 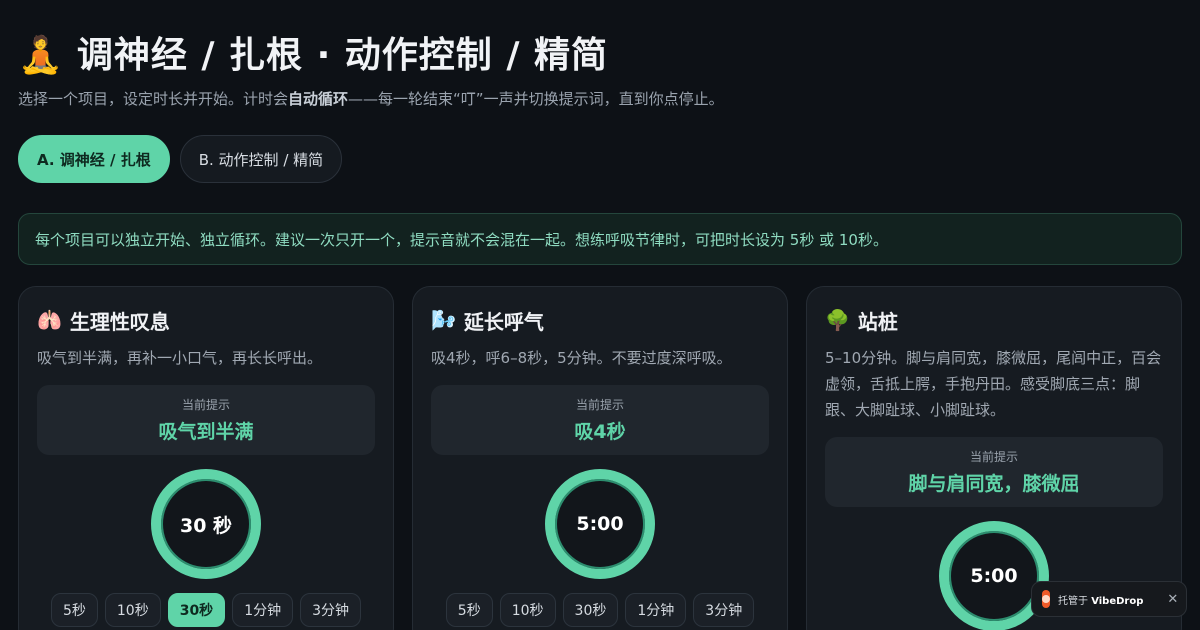 I want to click on vibedrop-badge: 托管于 VibeDrop ✕, so click(x=1109, y=599).